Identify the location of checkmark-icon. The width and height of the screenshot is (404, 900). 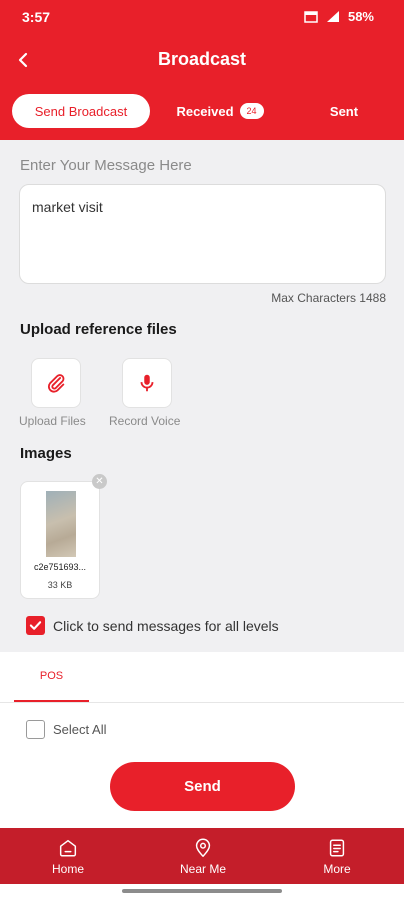
(35, 625).